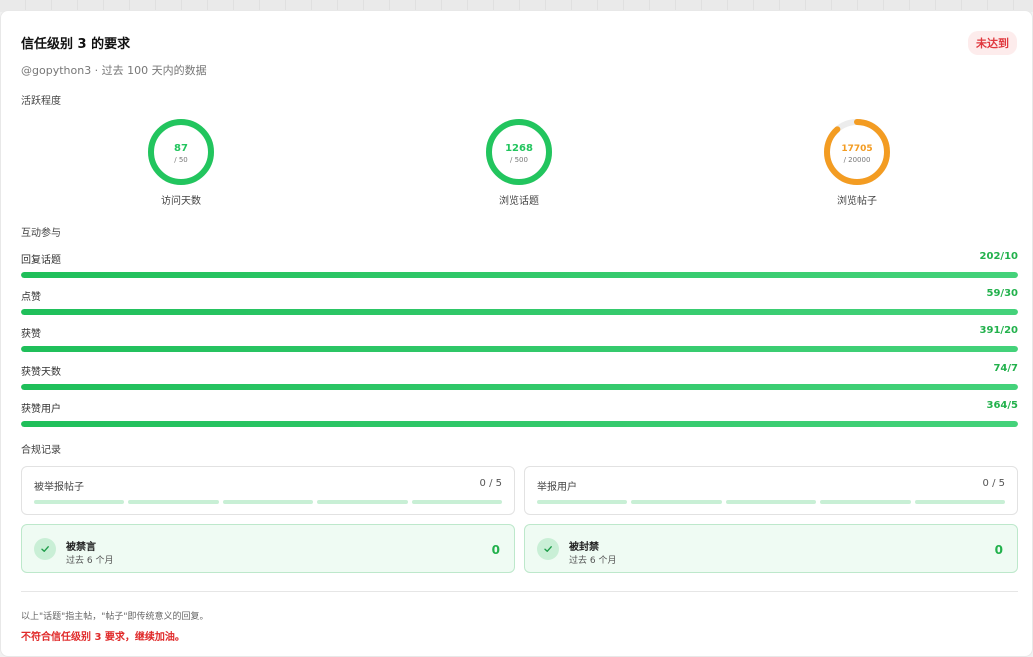 This screenshot has height=657, width=1033. What do you see at coordinates (1002, 405) in the screenshot?
I see `bar-value: 364/5` at bounding box center [1002, 405].